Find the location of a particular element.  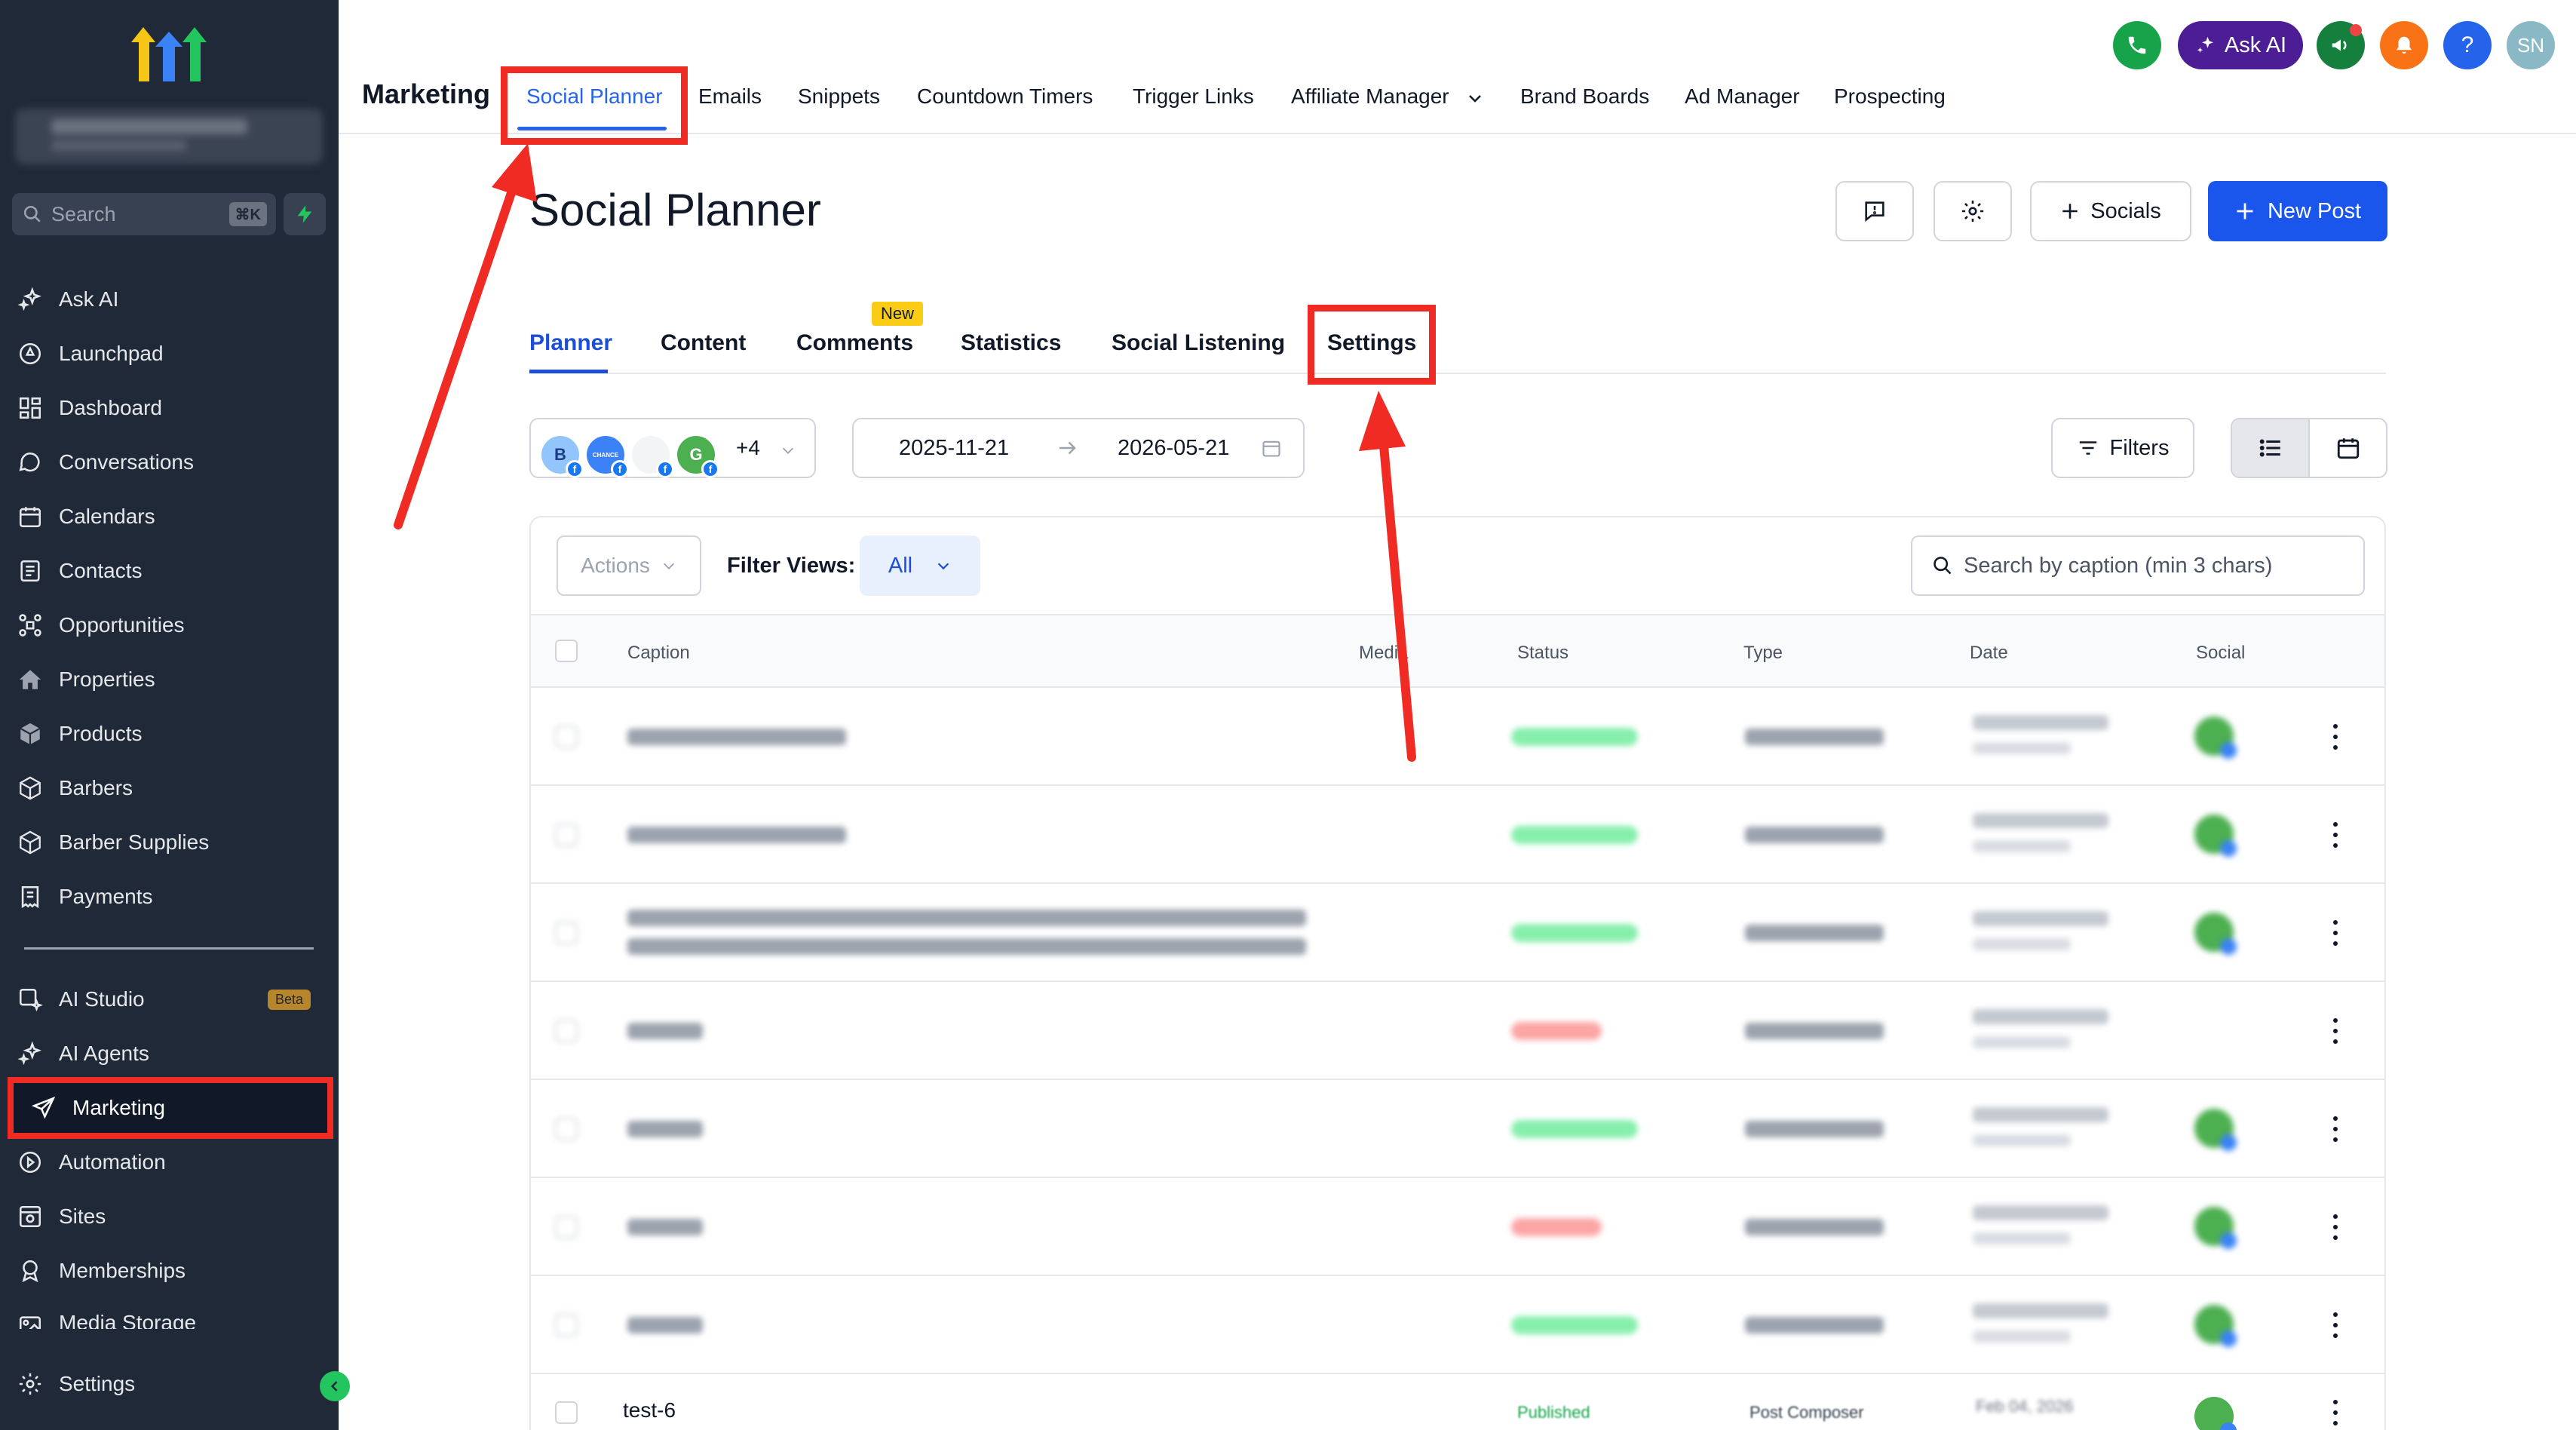

sidebar-item-label: Products is located at coordinates (101, 733).